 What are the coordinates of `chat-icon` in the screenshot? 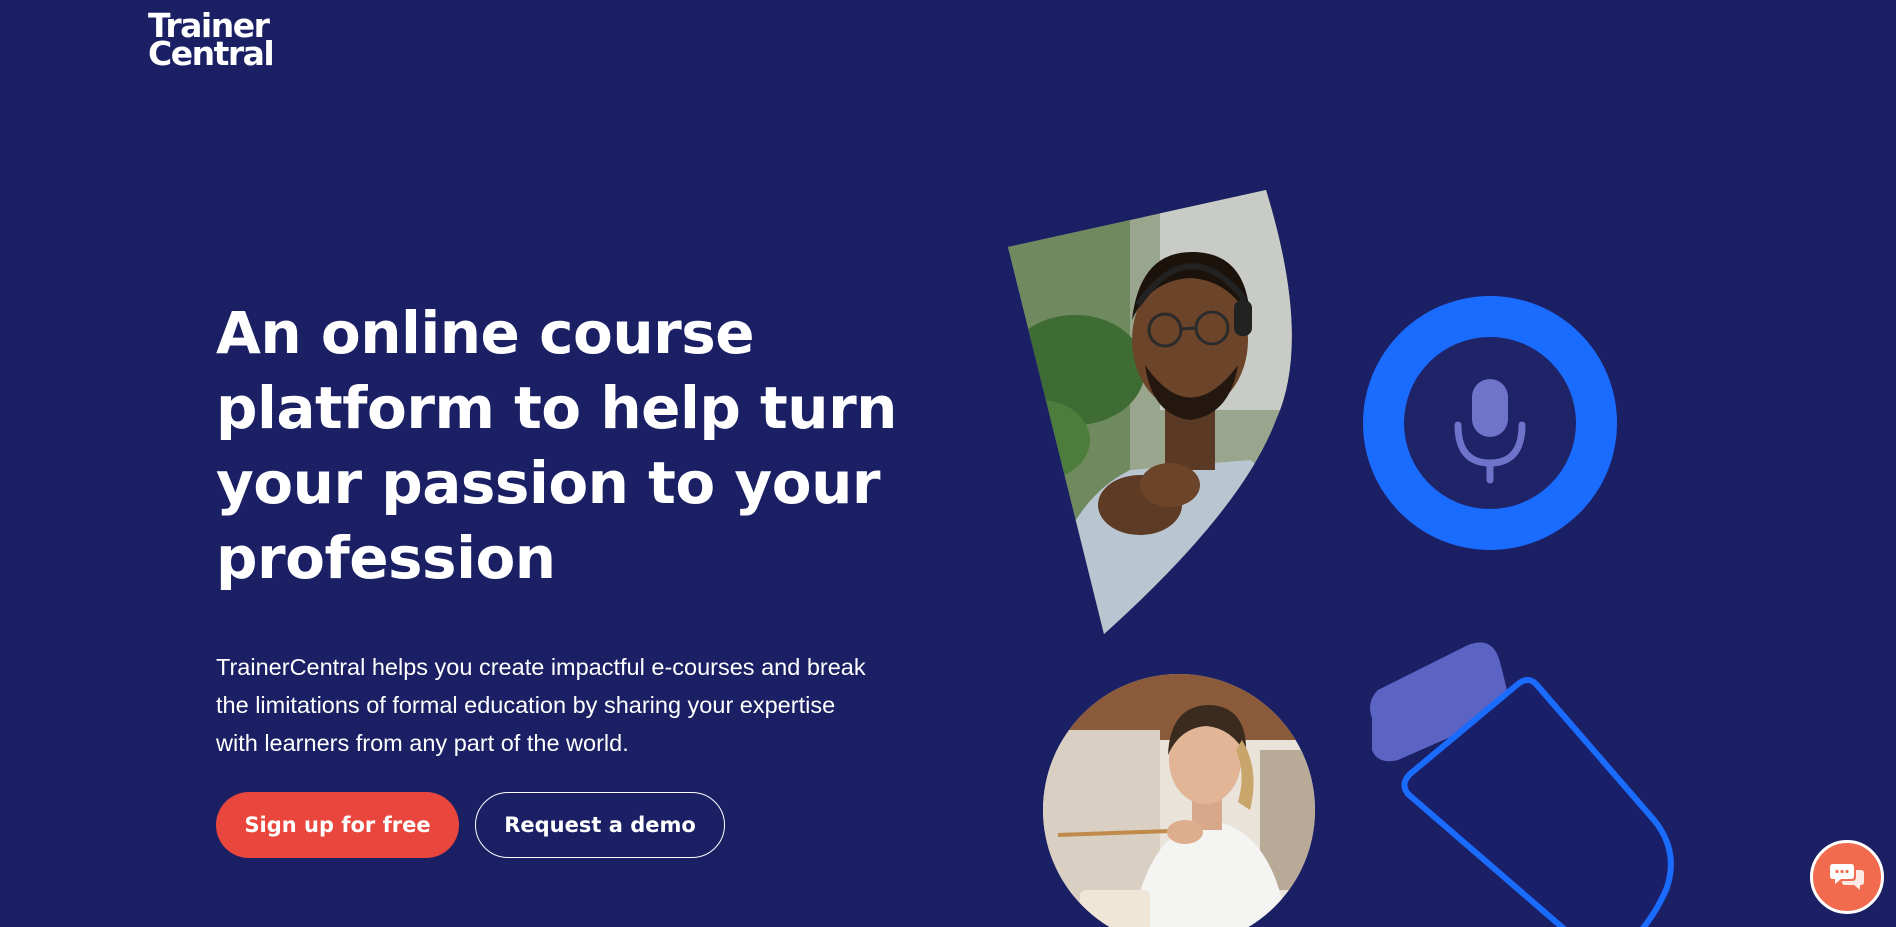 It's located at (1847, 877).